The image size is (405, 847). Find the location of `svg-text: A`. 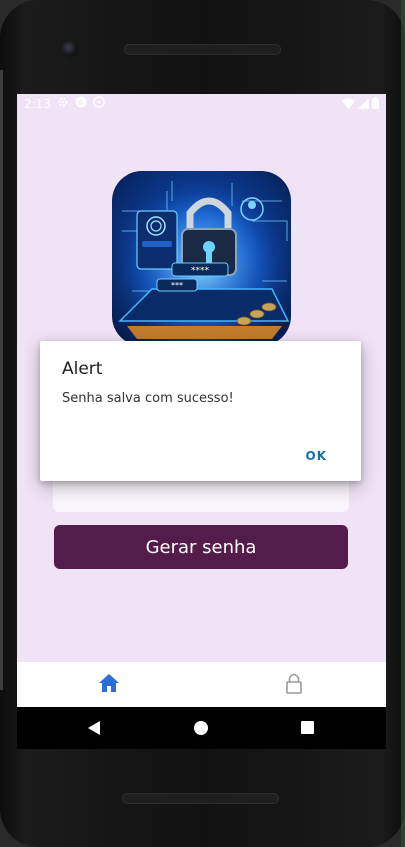

svg-text: A is located at coordinates (81, 102).